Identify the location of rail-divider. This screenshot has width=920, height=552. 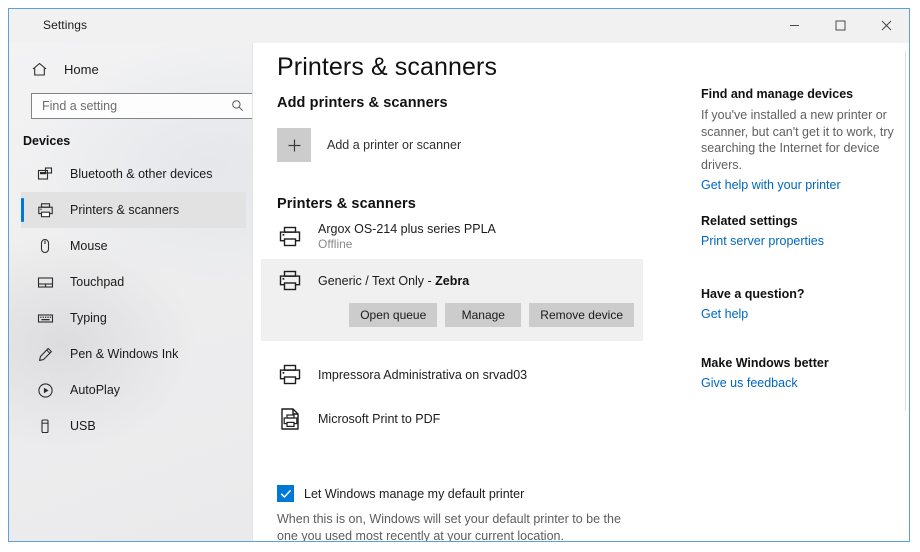
(905, 231).